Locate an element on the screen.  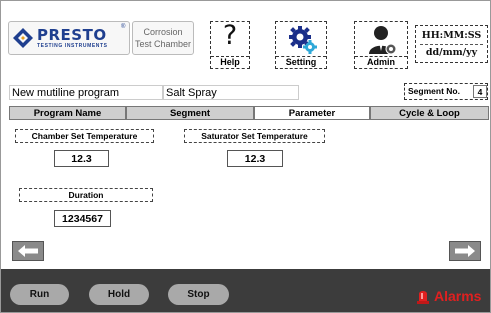
logo-registered-mark: ® is located at coordinates (123, 27).